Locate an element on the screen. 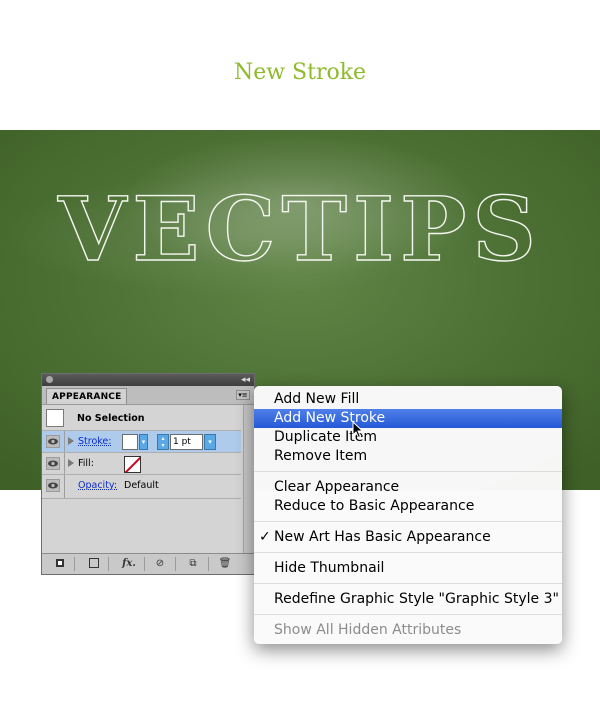  panel-tab-bar: APPEARANCE ▾≡ is located at coordinates (148, 395).